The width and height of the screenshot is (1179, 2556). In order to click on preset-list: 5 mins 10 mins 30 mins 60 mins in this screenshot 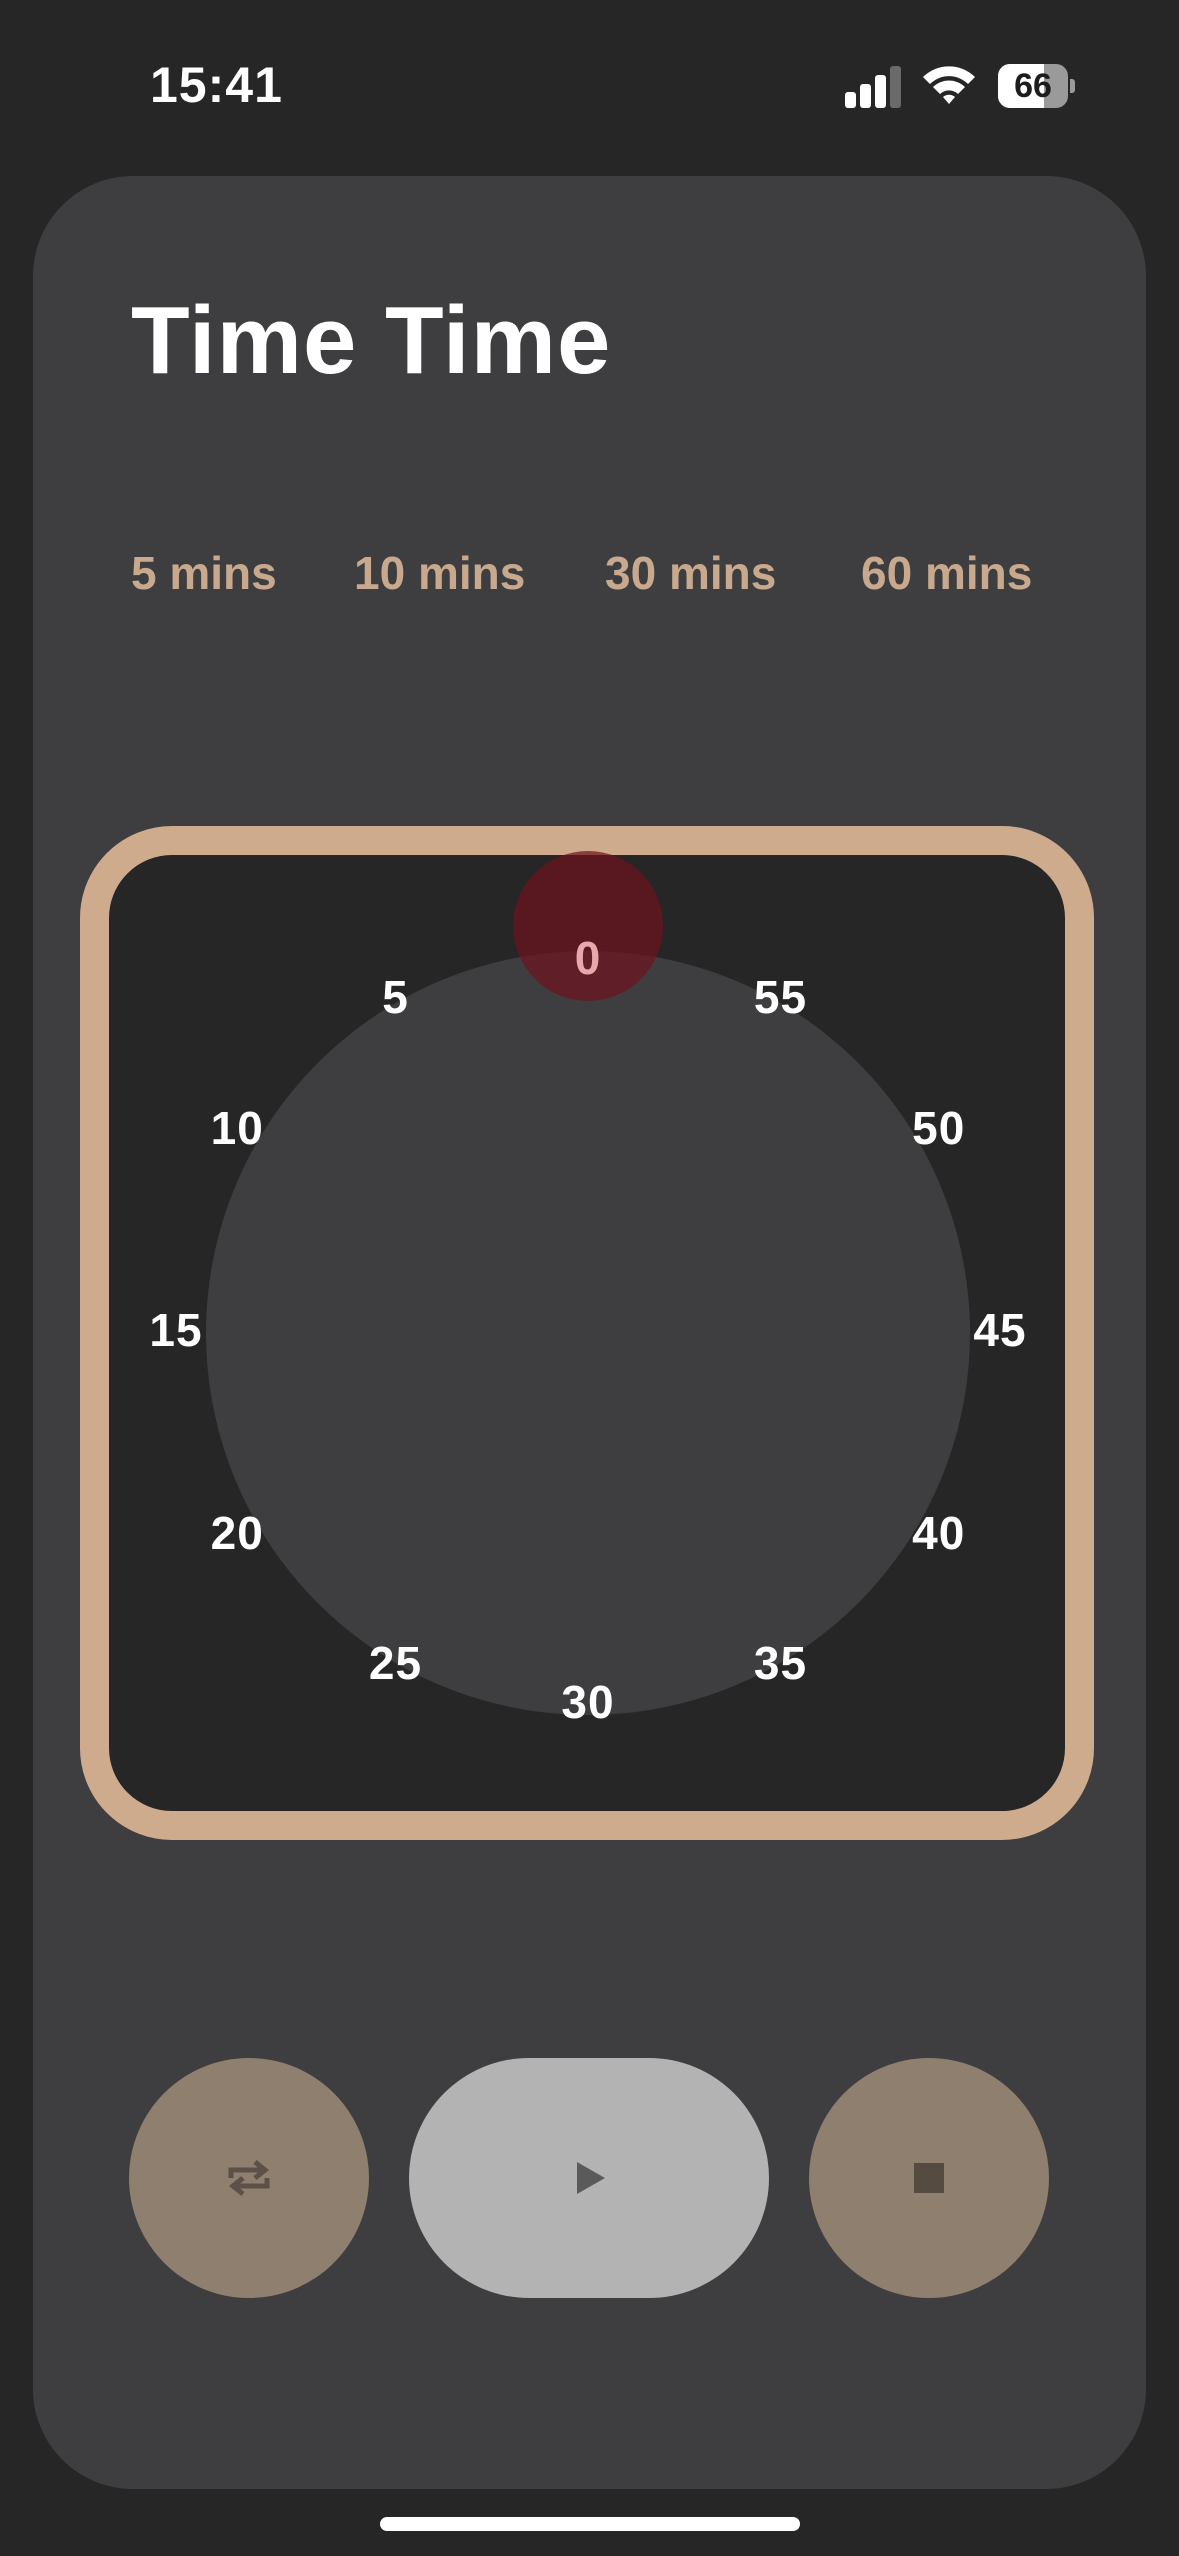, I will do `click(611, 576)`.